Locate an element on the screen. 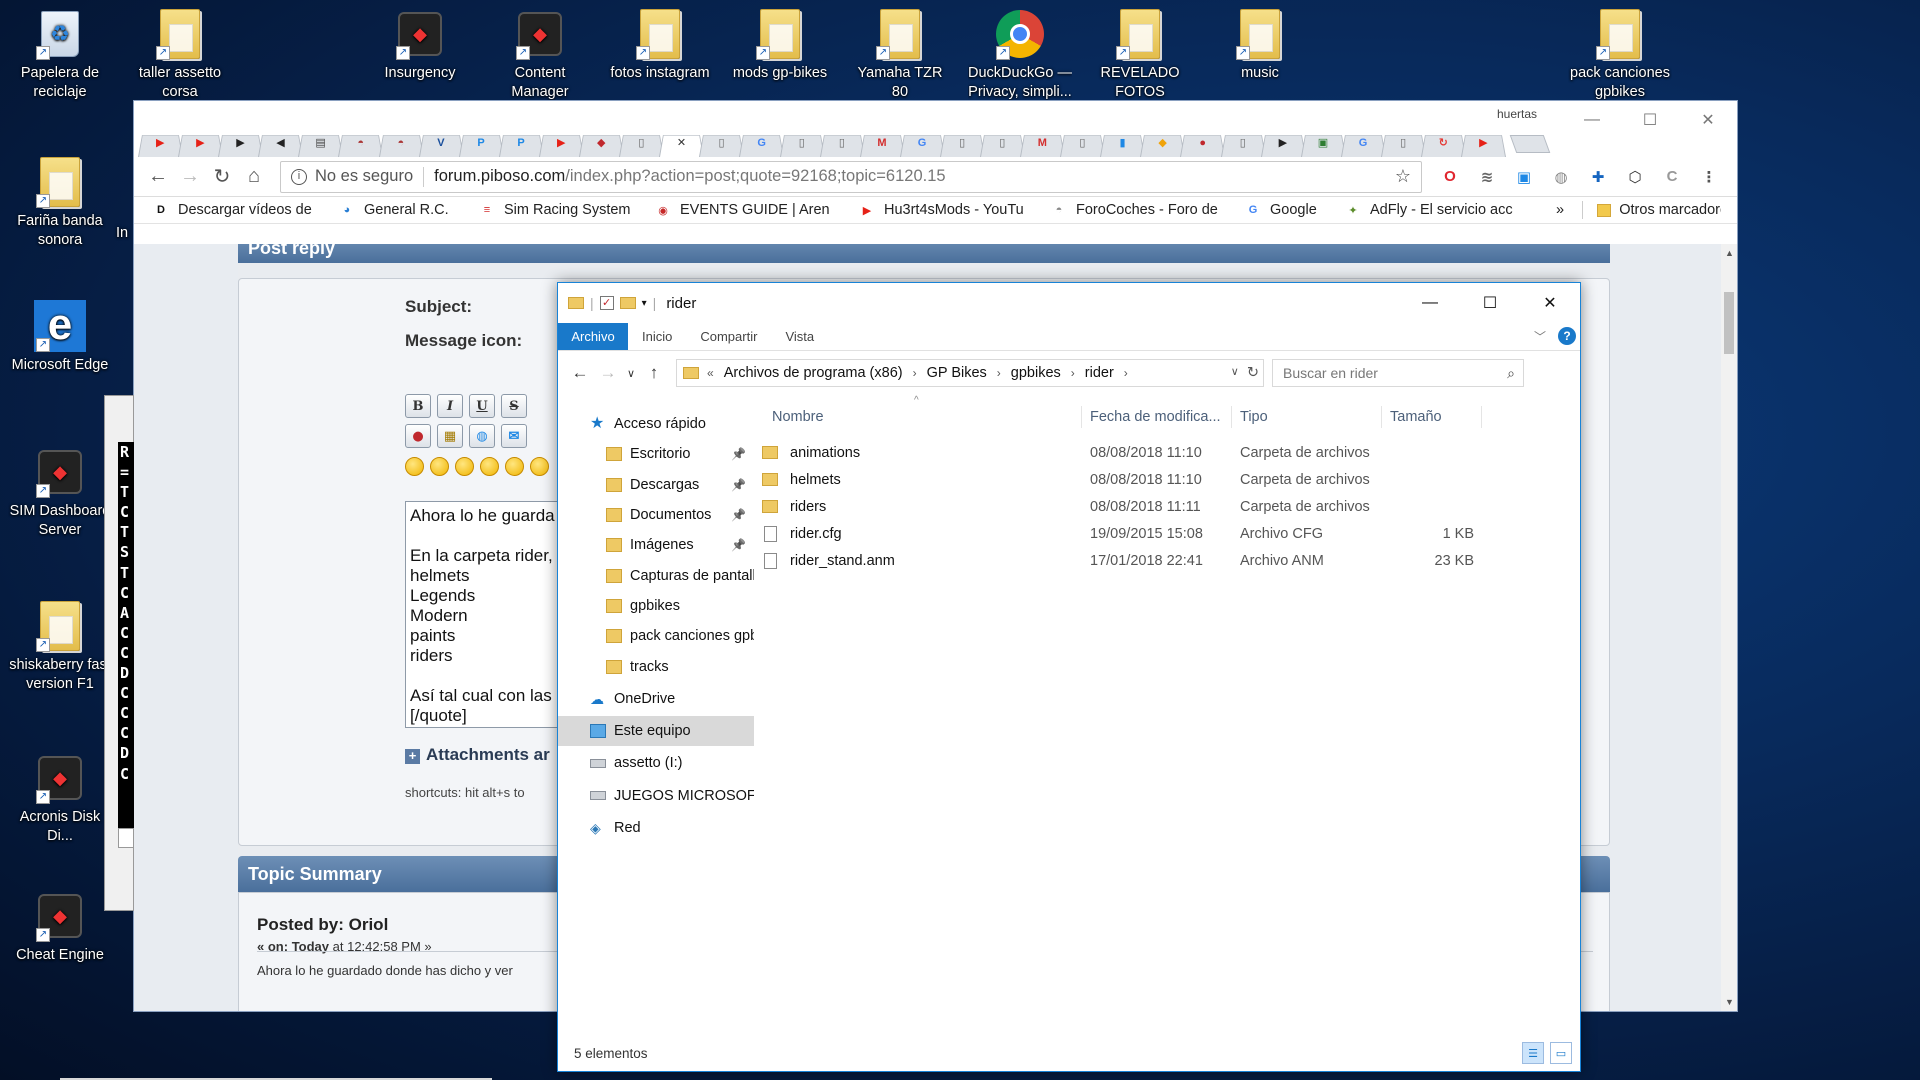  large-icons-view-icon: ▭ is located at coordinates (1561, 1053).